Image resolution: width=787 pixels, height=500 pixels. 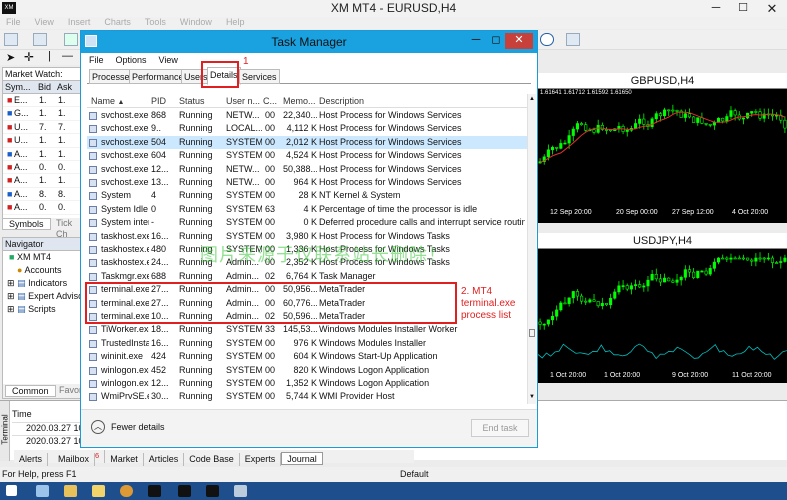 What do you see at coordinates (79, 22) in the screenshot?
I see `menu-insert: Insert` at bounding box center [79, 22].